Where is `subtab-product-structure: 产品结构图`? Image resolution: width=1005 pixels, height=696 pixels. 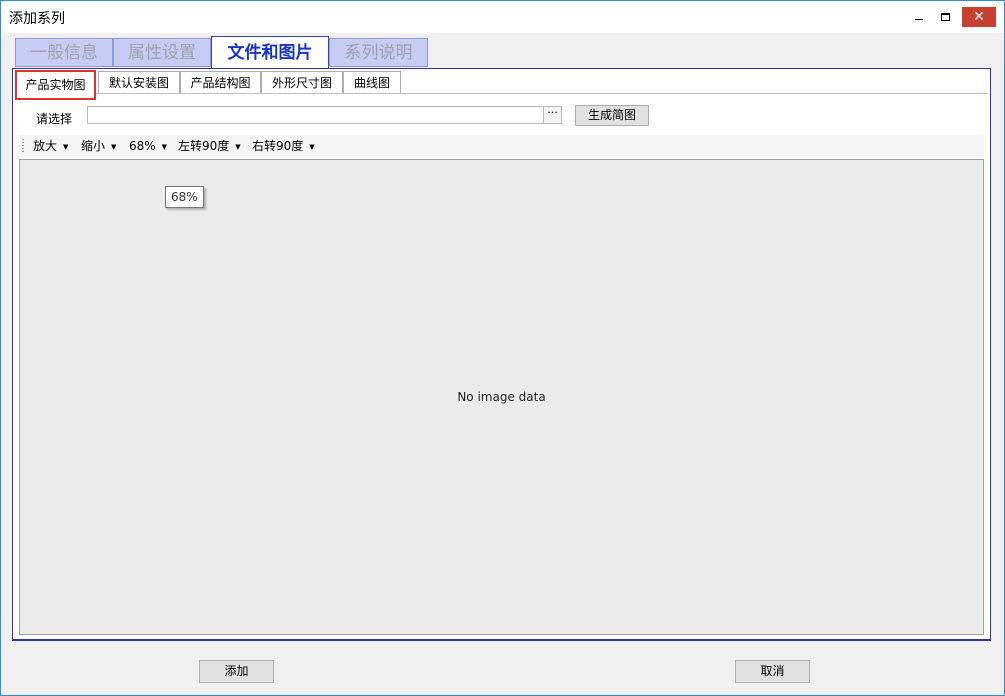 subtab-product-structure: 产品结构图 is located at coordinates (220, 82).